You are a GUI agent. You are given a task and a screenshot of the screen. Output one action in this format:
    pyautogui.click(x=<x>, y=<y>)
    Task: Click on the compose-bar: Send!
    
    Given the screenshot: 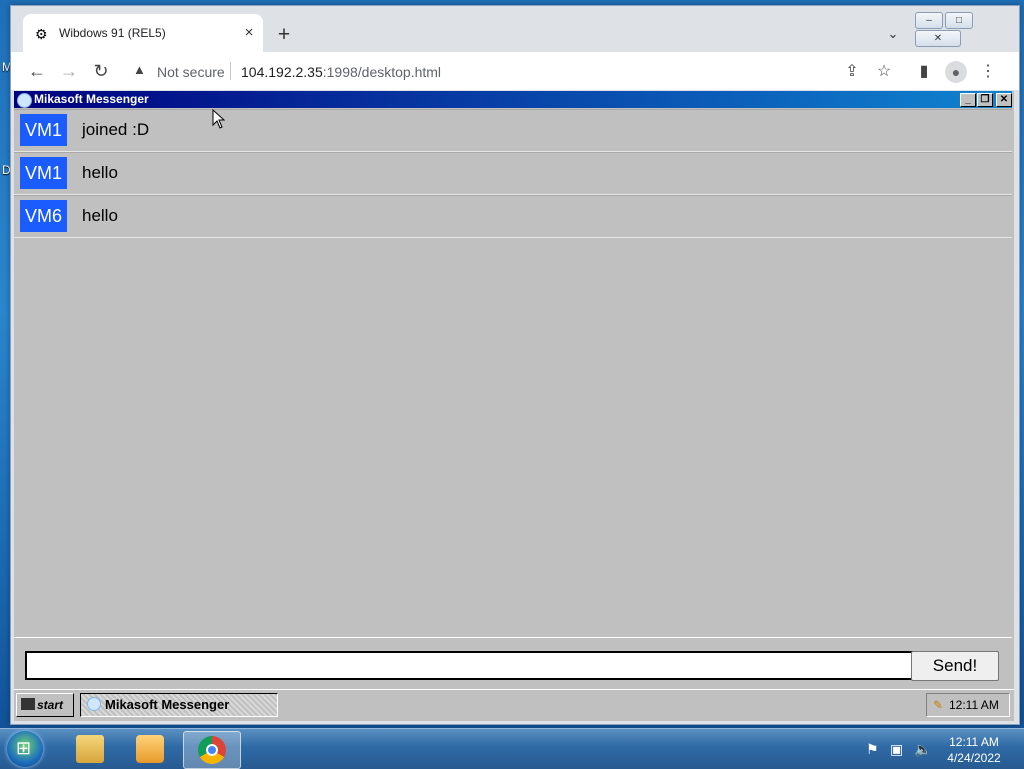 What is the action you would take?
    pyautogui.click(x=513, y=661)
    